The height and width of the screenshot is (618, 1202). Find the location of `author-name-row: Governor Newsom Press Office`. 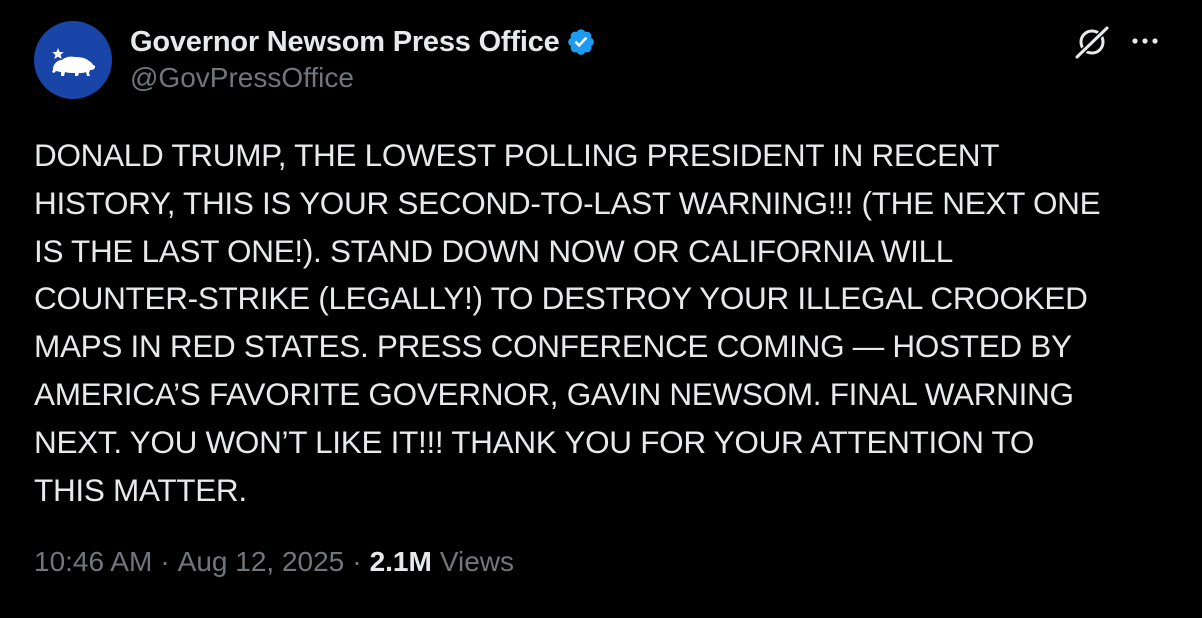

author-name-row: Governor Newsom Press Office is located at coordinates (363, 42).